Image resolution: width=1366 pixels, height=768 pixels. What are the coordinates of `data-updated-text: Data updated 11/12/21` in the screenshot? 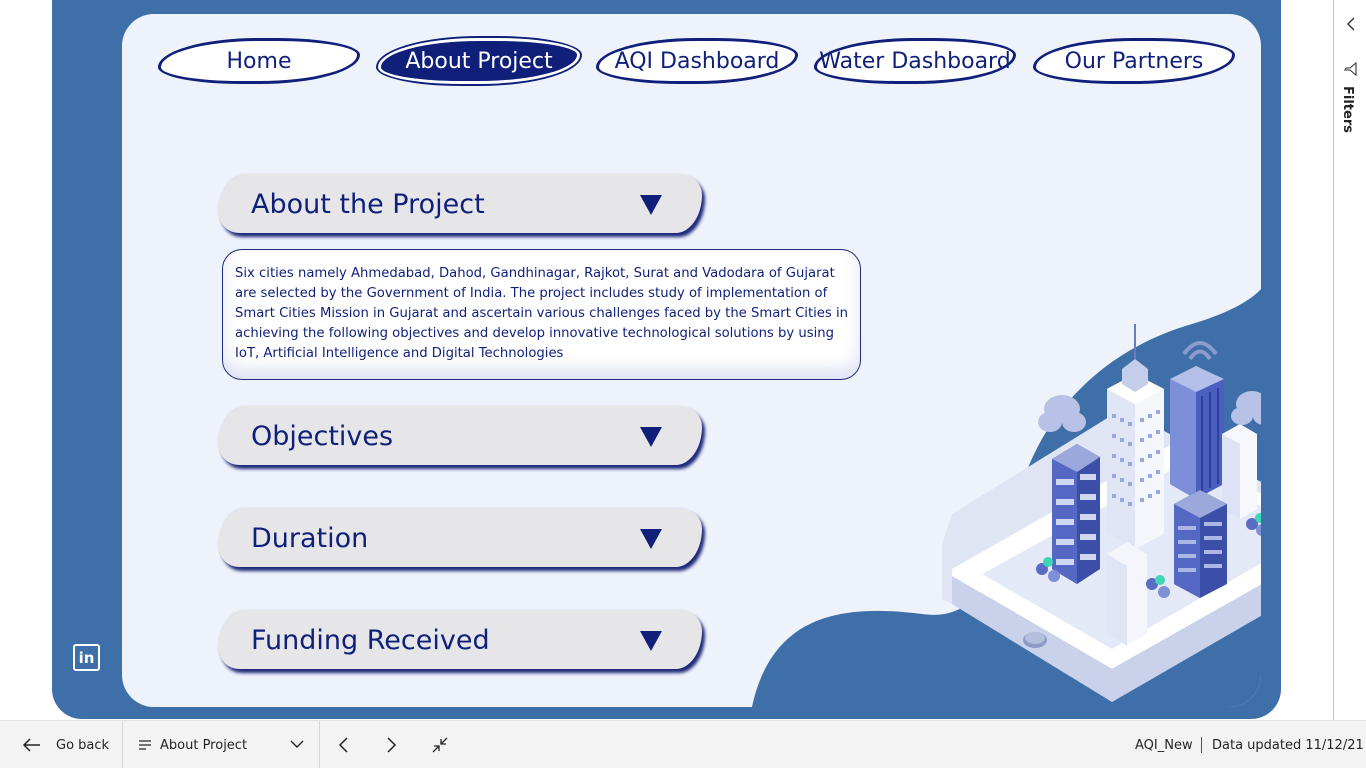 It's located at (1288, 745).